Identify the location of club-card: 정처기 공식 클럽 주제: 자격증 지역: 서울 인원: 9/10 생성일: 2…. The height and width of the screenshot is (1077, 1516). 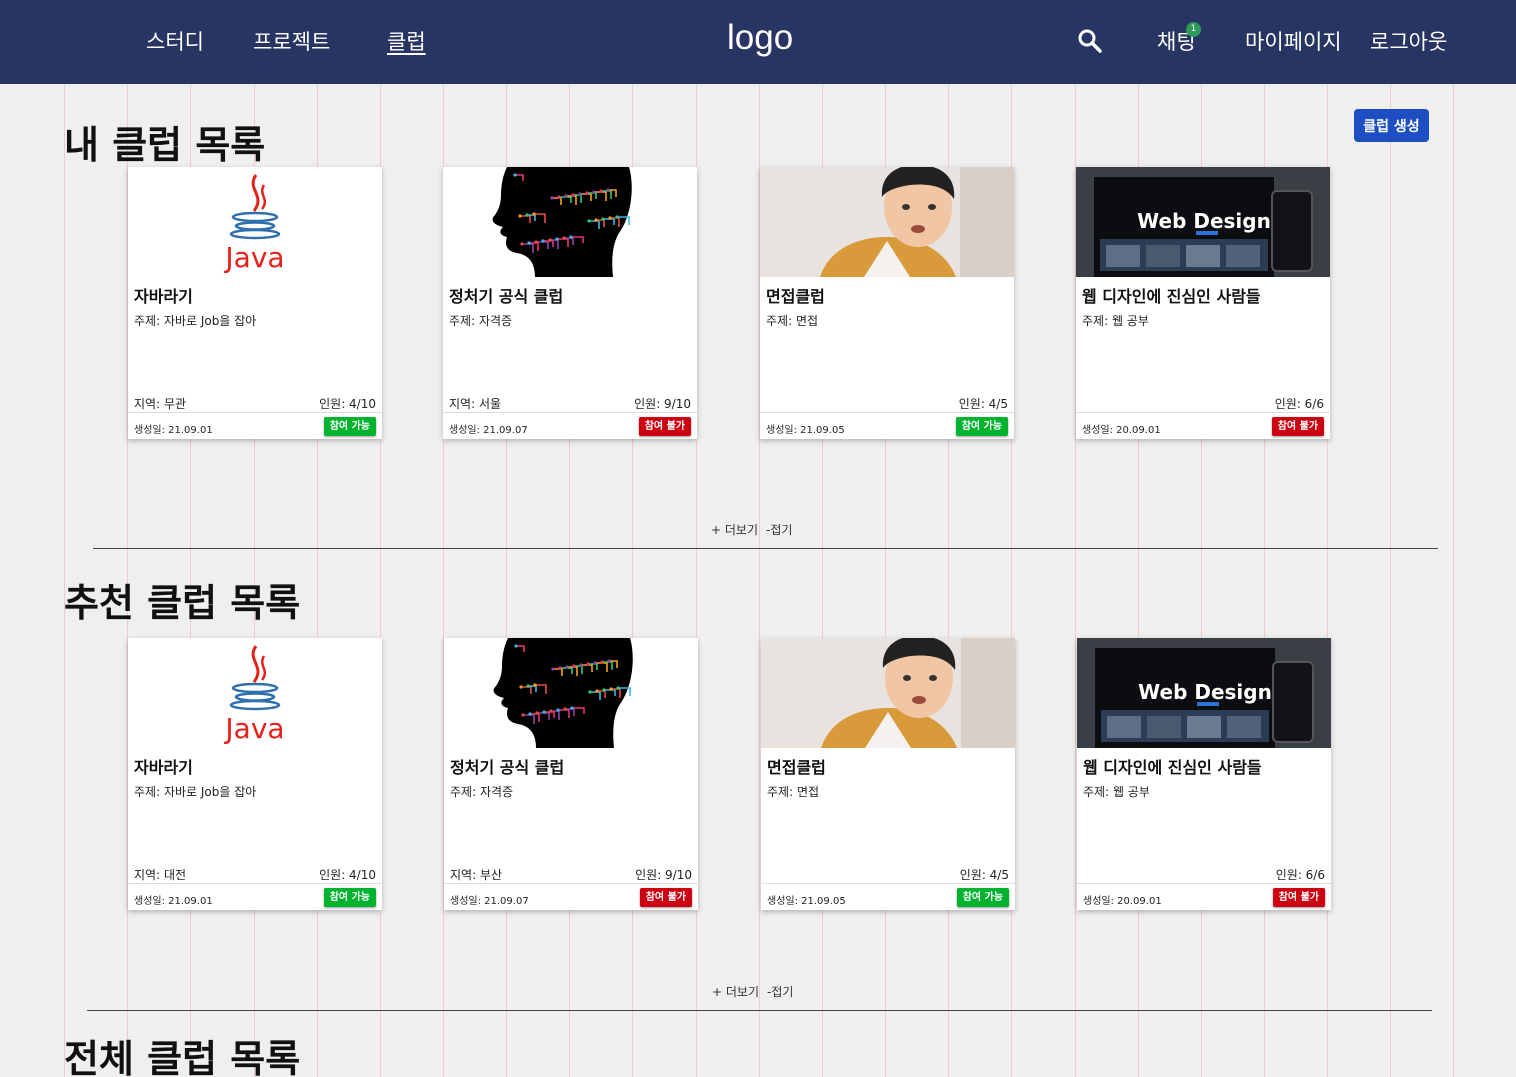
(570, 303).